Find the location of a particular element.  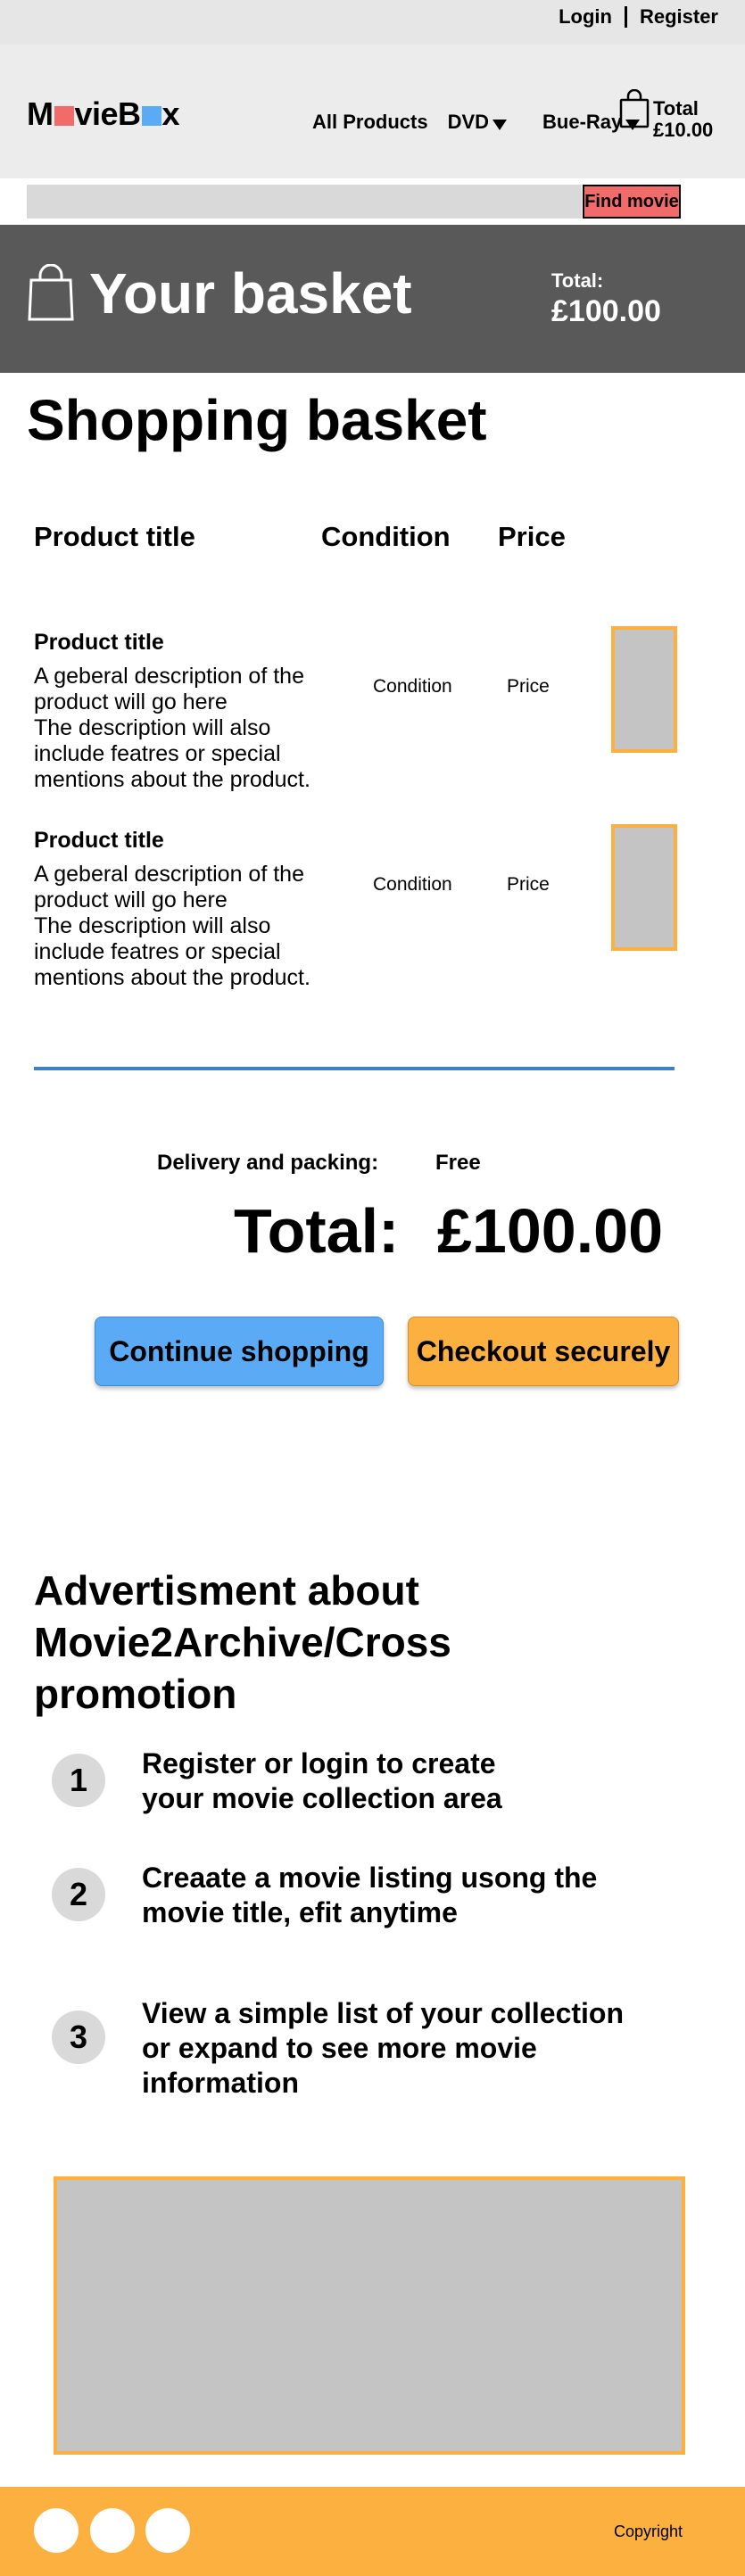

top-bar: Login Register is located at coordinates (372, 22).